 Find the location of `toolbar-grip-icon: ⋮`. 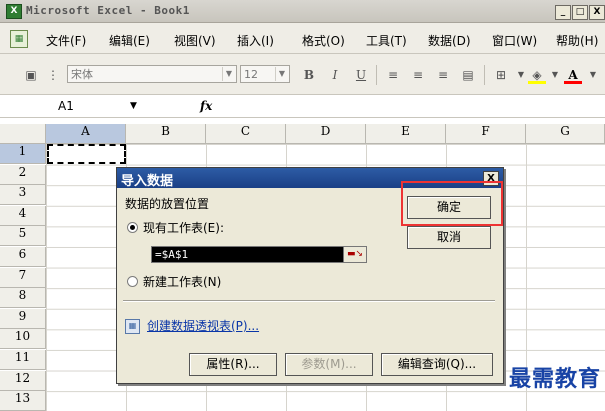

toolbar-grip-icon: ⋮ is located at coordinates (53, 75).